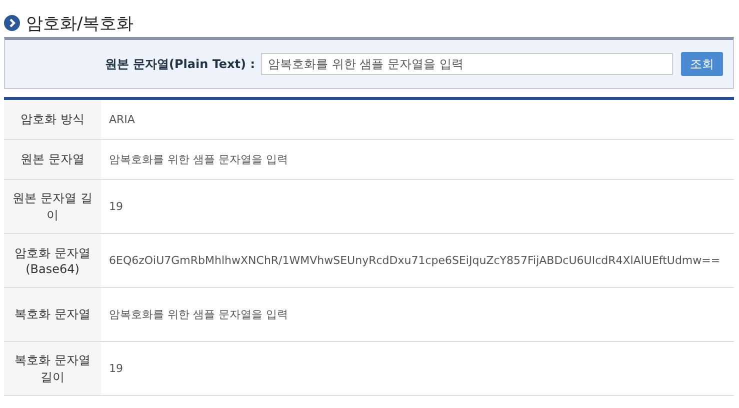 Image resolution: width=739 pixels, height=408 pixels. Describe the element at coordinates (52, 159) in the screenshot. I see `row-label: 원본 문자열` at that location.